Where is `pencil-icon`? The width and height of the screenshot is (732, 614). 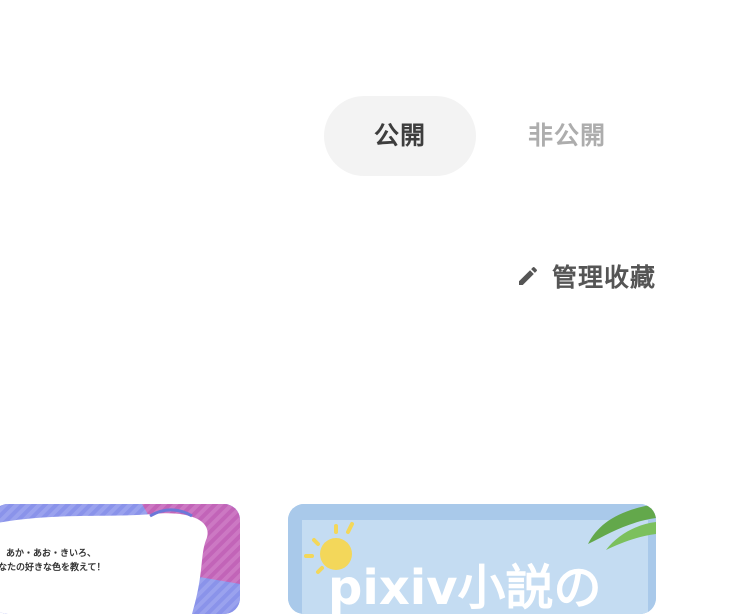 pencil-icon is located at coordinates (528, 276).